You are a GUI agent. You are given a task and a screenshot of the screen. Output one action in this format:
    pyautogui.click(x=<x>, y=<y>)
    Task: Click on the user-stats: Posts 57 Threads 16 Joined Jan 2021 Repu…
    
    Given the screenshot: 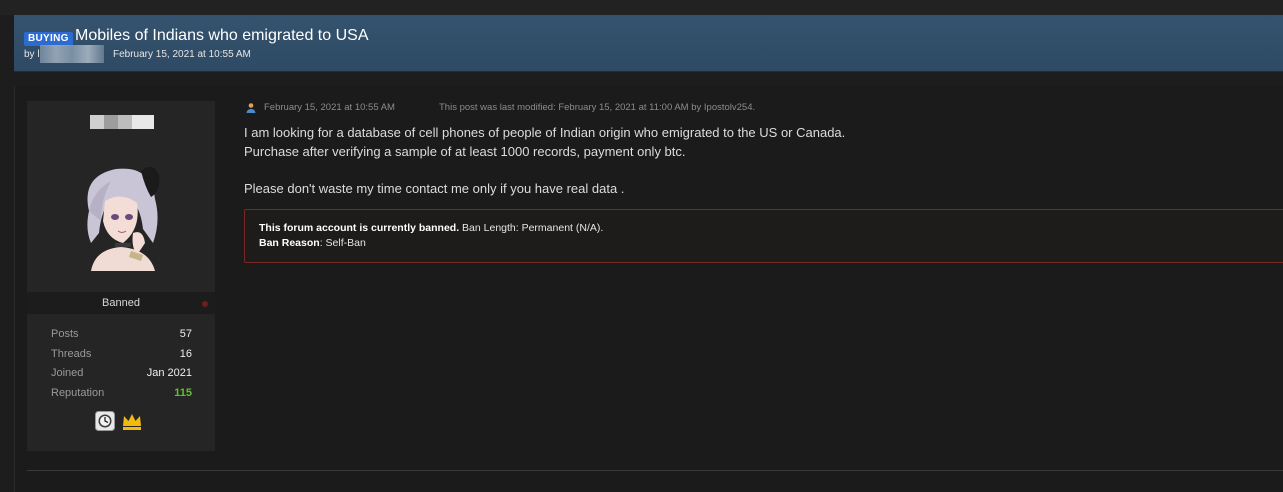 What is the action you would take?
    pyautogui.click(x=121, y=367)
    